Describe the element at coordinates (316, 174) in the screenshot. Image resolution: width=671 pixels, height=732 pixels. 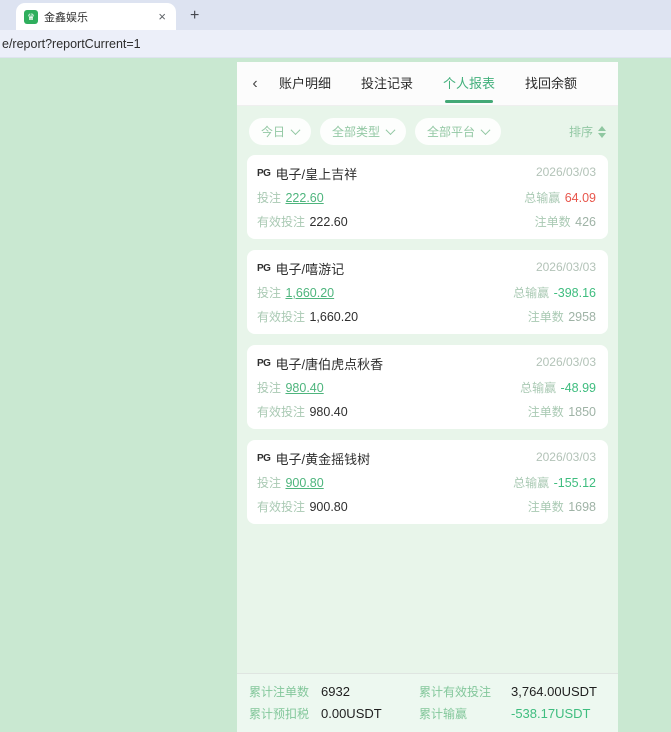
I see `game-title: 电子/皇上吉祥` at that location.